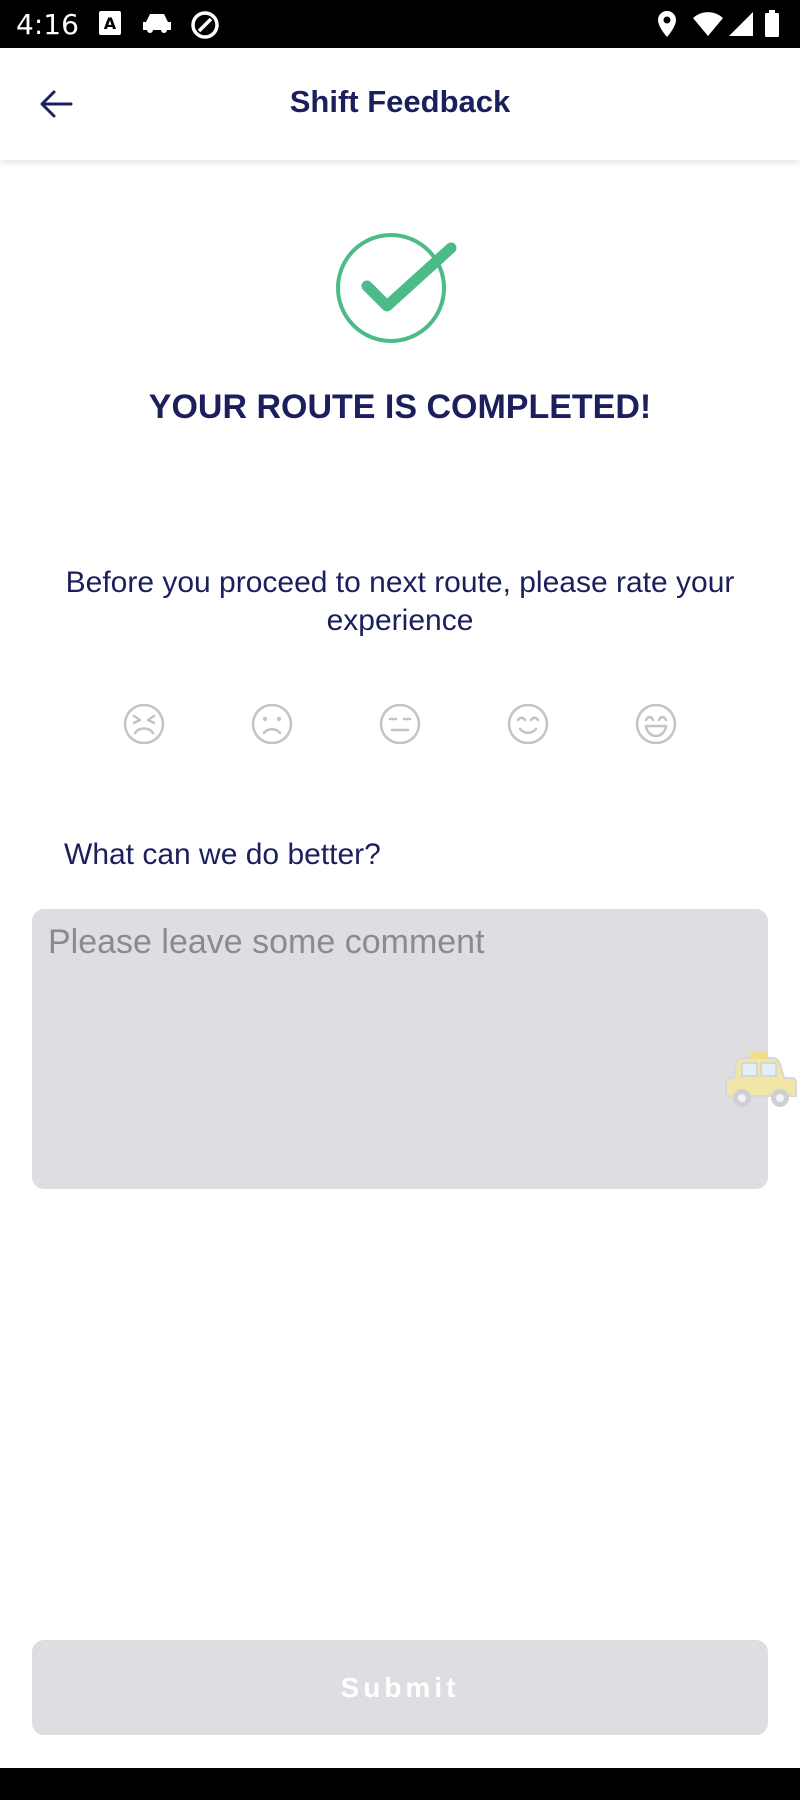 The image size is (800, 1800). What do you see at coordinates (396, 288) in the screenshot?
I see `check-circle-icon` at bounding box center [396, 288].